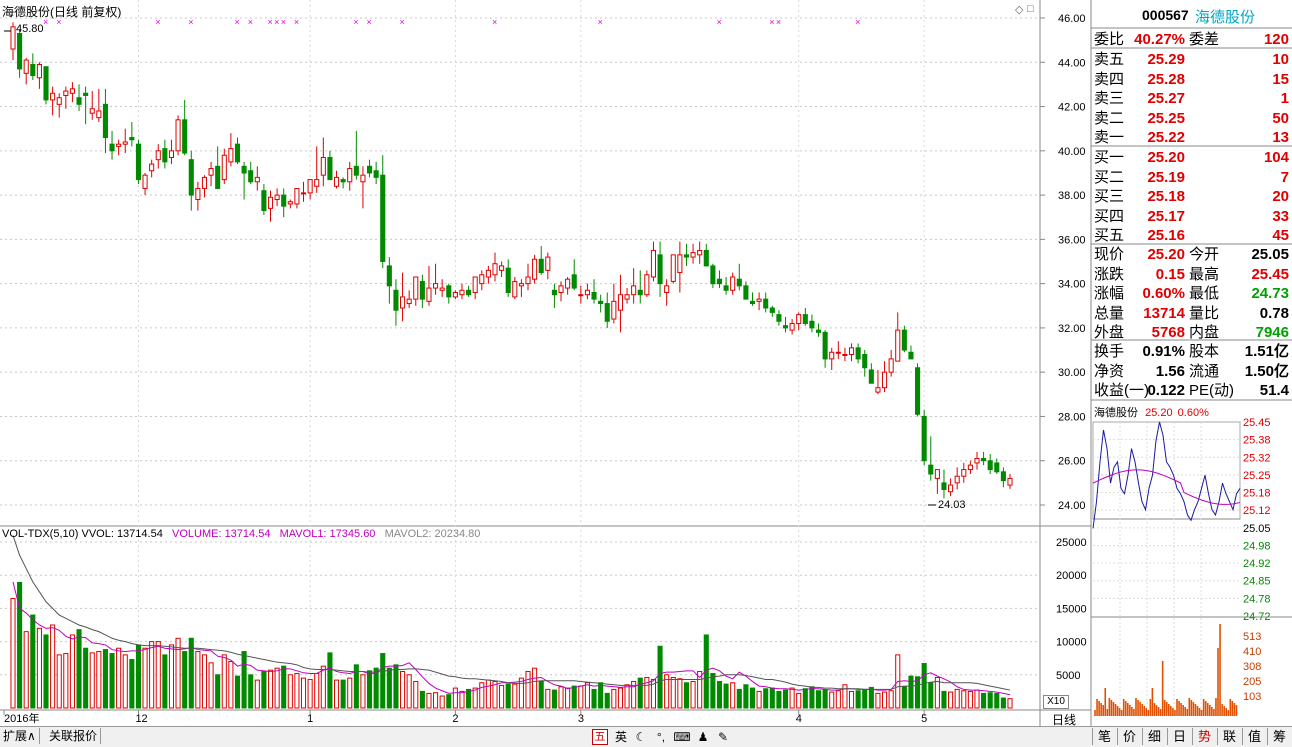  What do you see at coordinates (1170, 274) in the screenshot?
I see `stat-value: 0.15` at bounding box center [1170, 274].